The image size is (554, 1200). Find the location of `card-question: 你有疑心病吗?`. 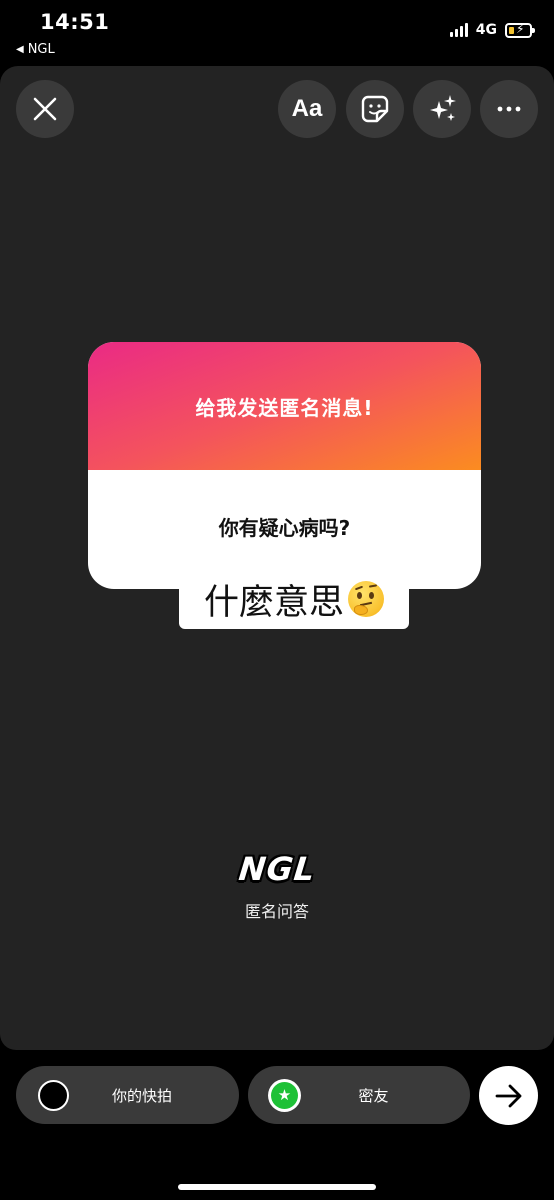

card-question: 你有疑心病吗? is located at coordinates (284, 528).